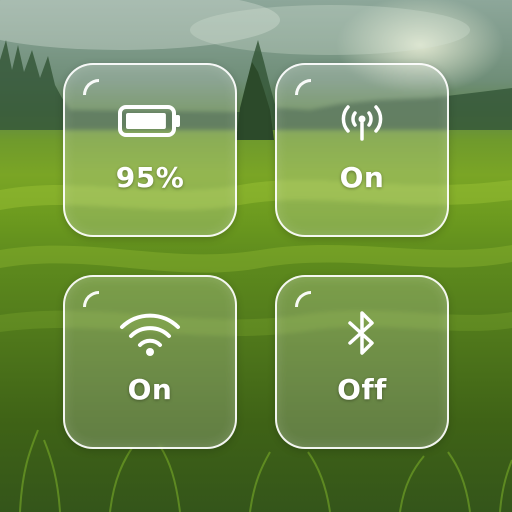  Describe the element at coordinates (362, 150) in the screenshot. I see `hotspot-tile: On` at that location.